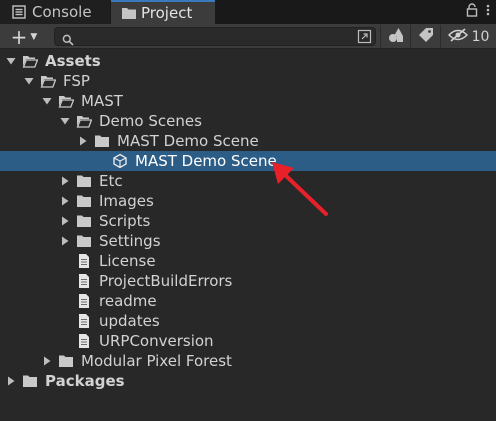  What do you see at coordinates (76, 81) in the screenshot?
I see `tree-item-label: FSP` at bounding box center [76, 81].